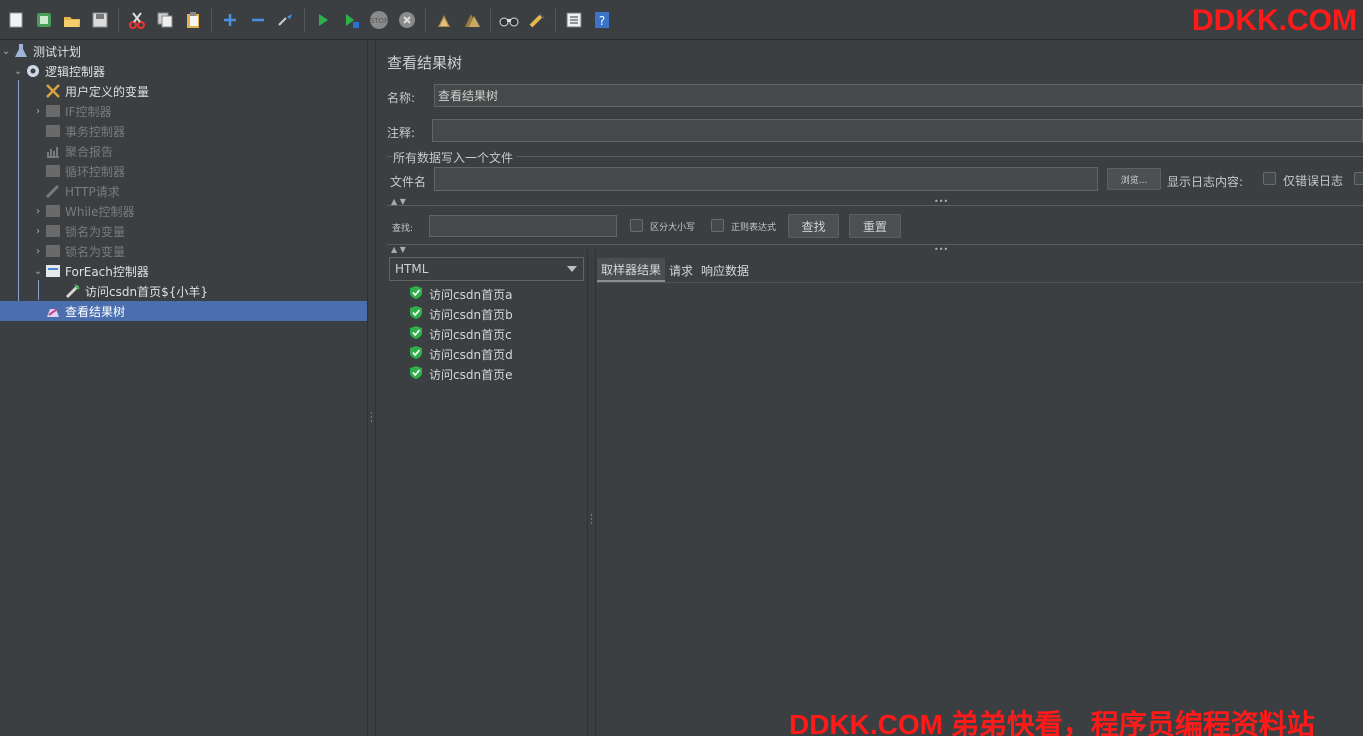  Describe the element at coordinates (470, 334) in the screenshot. I see `result-item-label: 访问csdn首页c` at that location.